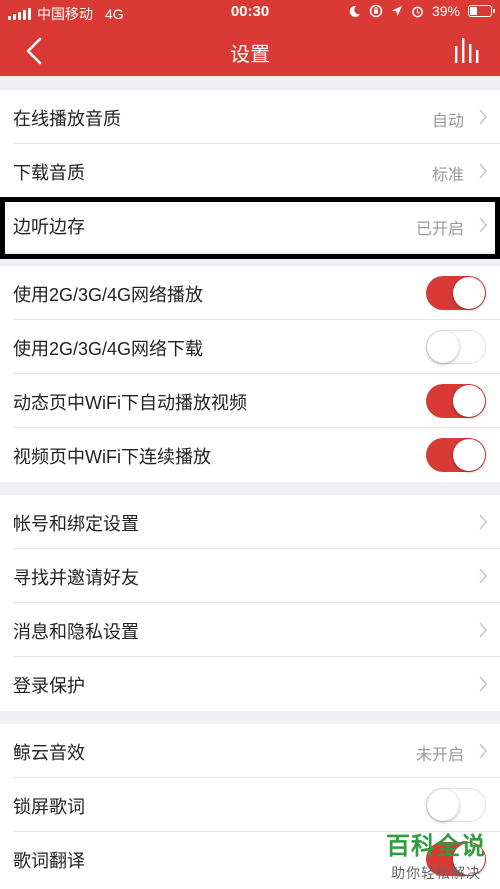 The height and width of the screenshot is (889, 500). What do you see at coordinates (250, 12) in the screenshot?
I see `status-bar: 中国移动 4G 00:30 39%` at bounding box center [250, 12].